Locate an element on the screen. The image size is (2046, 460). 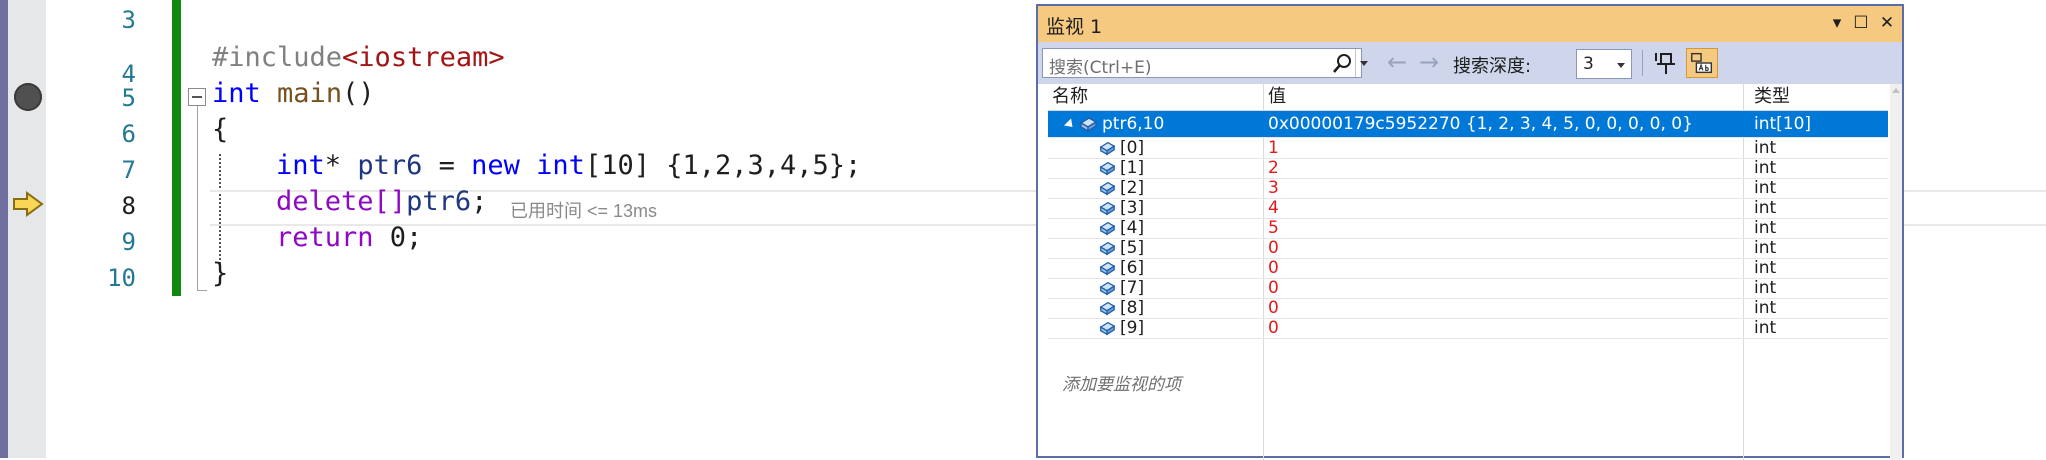
watch-item-value: 5 is located at coordinates (1508, 228).